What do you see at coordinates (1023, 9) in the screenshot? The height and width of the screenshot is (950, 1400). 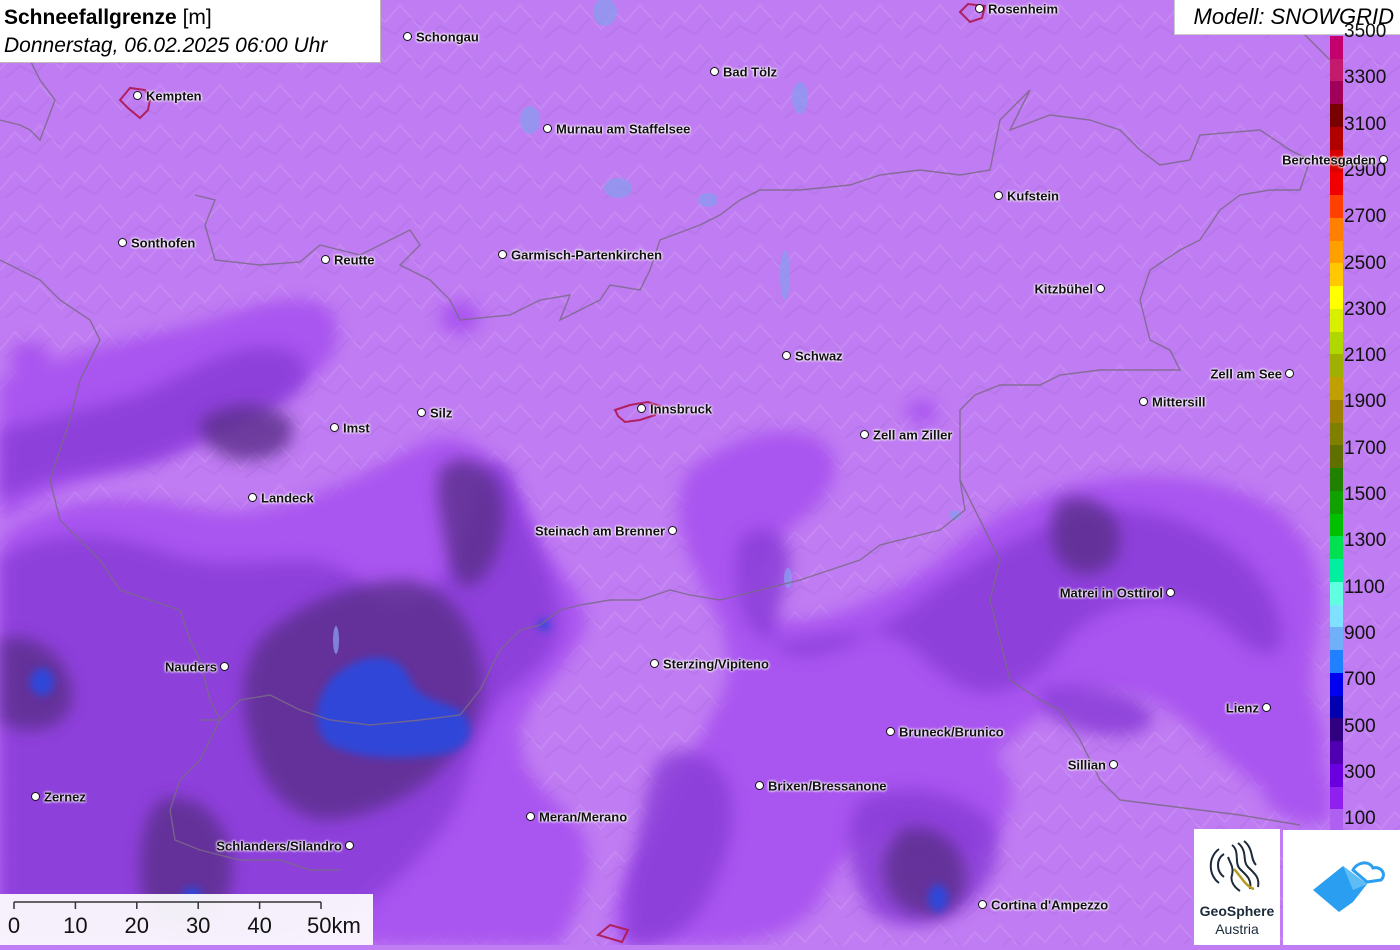 I see `city-label: Rosenheim` at bounding box center [1023, 9].